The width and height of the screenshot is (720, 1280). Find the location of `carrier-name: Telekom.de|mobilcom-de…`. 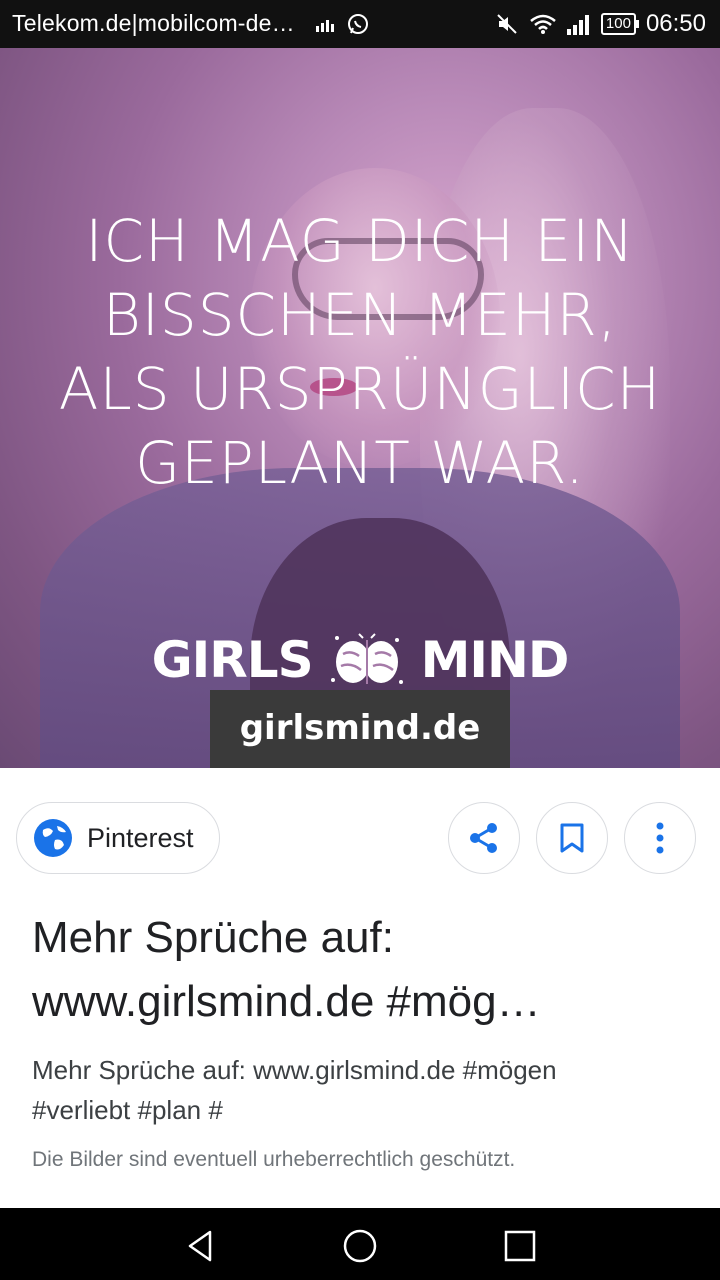

carrier-name: Telekom.de|mobilcom-de… is located at coordinates (153, 23).